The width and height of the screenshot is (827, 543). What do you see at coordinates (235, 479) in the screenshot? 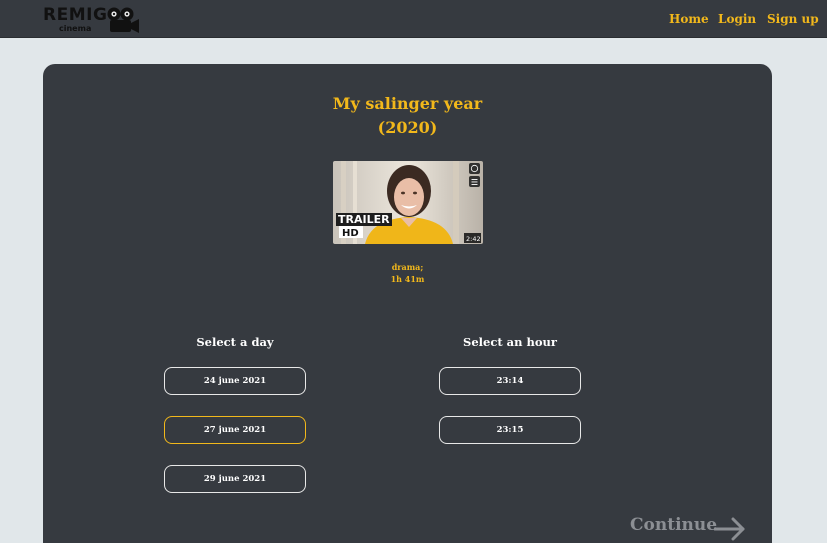
I see `day-option-button: 29 june 2021` at bounding box center [235, 479].